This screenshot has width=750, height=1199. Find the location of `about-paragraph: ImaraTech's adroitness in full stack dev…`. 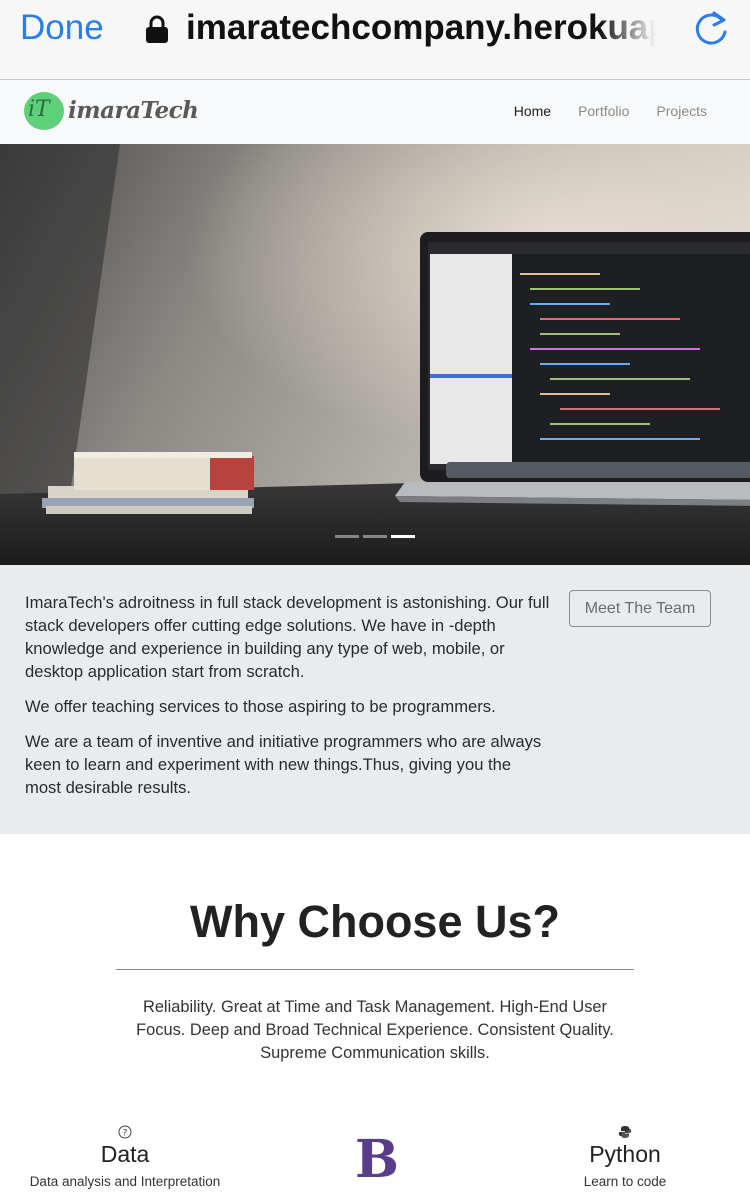

about-paragraph: ImaraTech's adroitness in full stack dev… is located at coordinates (287, 637).